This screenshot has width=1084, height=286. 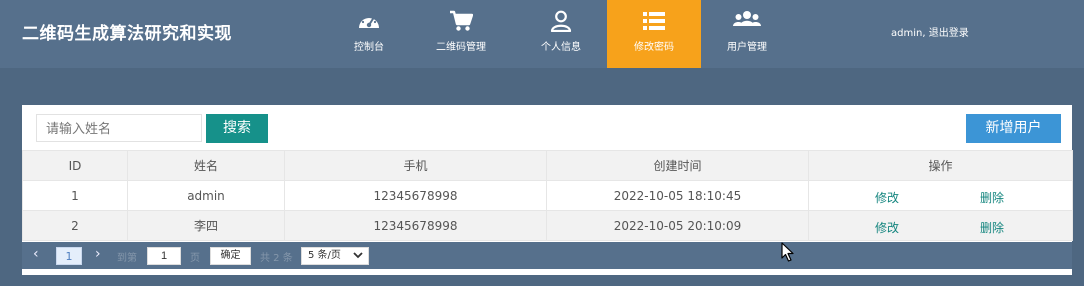 I want to click on page-size-value: 5 条/页, so click(x=324, y=255).